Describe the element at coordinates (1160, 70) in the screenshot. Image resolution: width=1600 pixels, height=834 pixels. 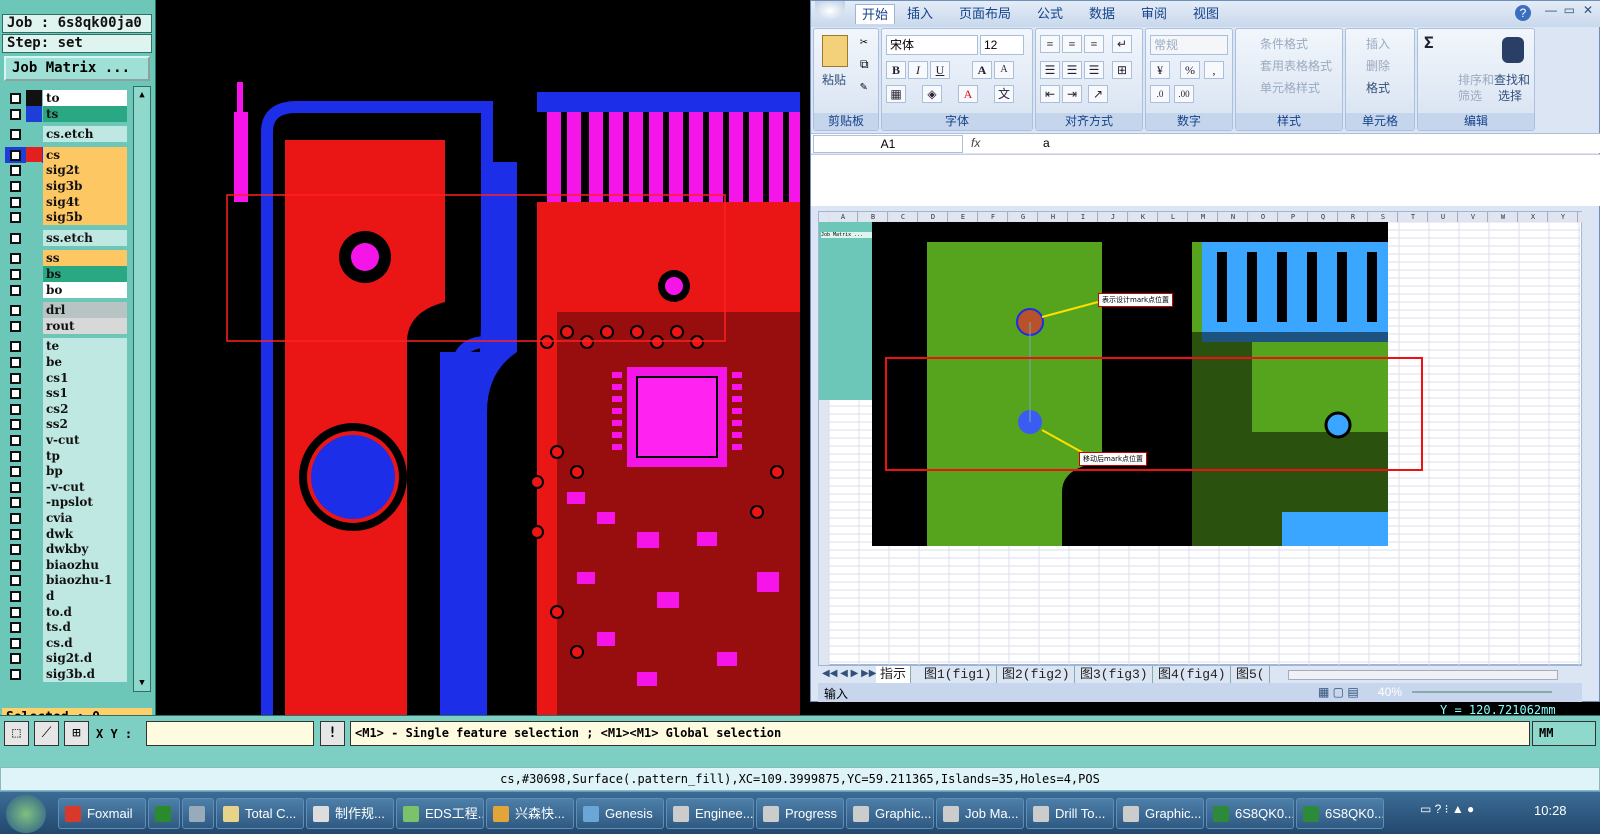
I see `currency-icon: ¥` at that location.